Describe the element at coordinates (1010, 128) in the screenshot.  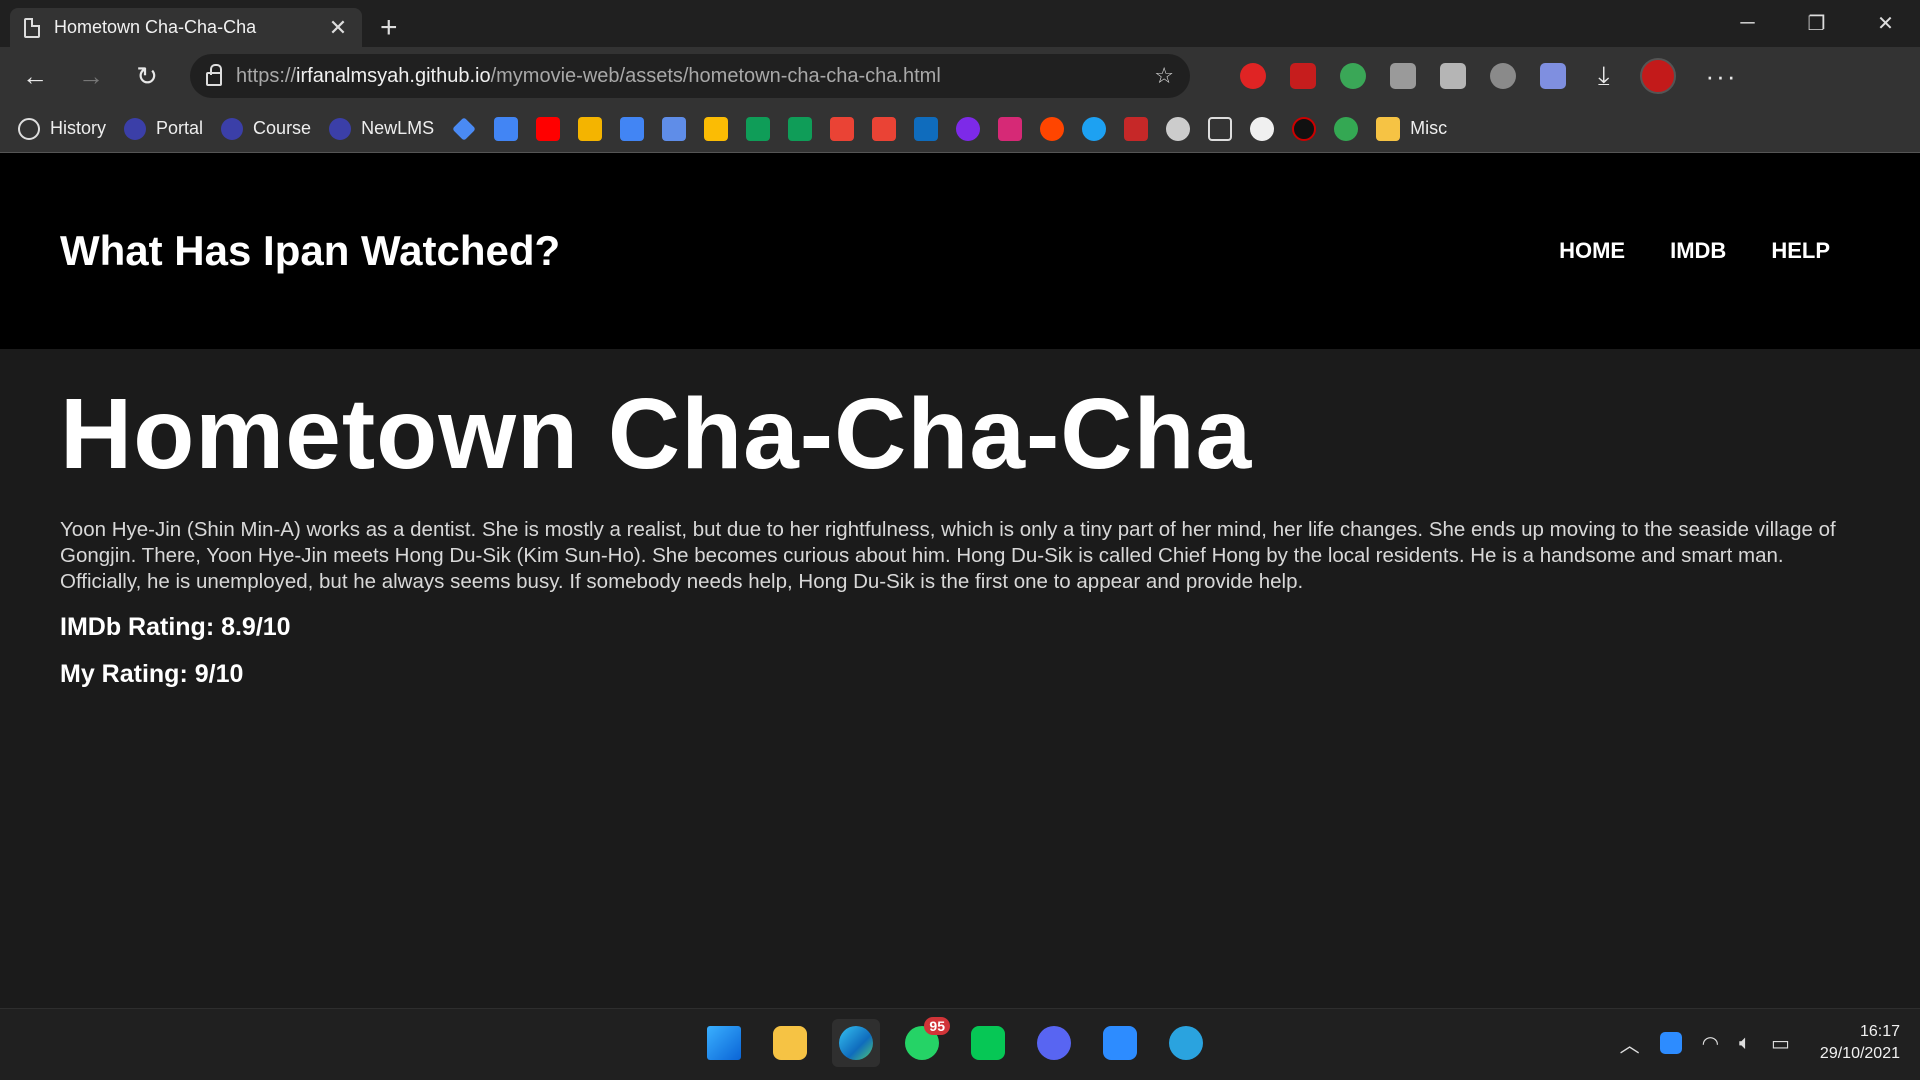
I see `instagram-icon` at that location.